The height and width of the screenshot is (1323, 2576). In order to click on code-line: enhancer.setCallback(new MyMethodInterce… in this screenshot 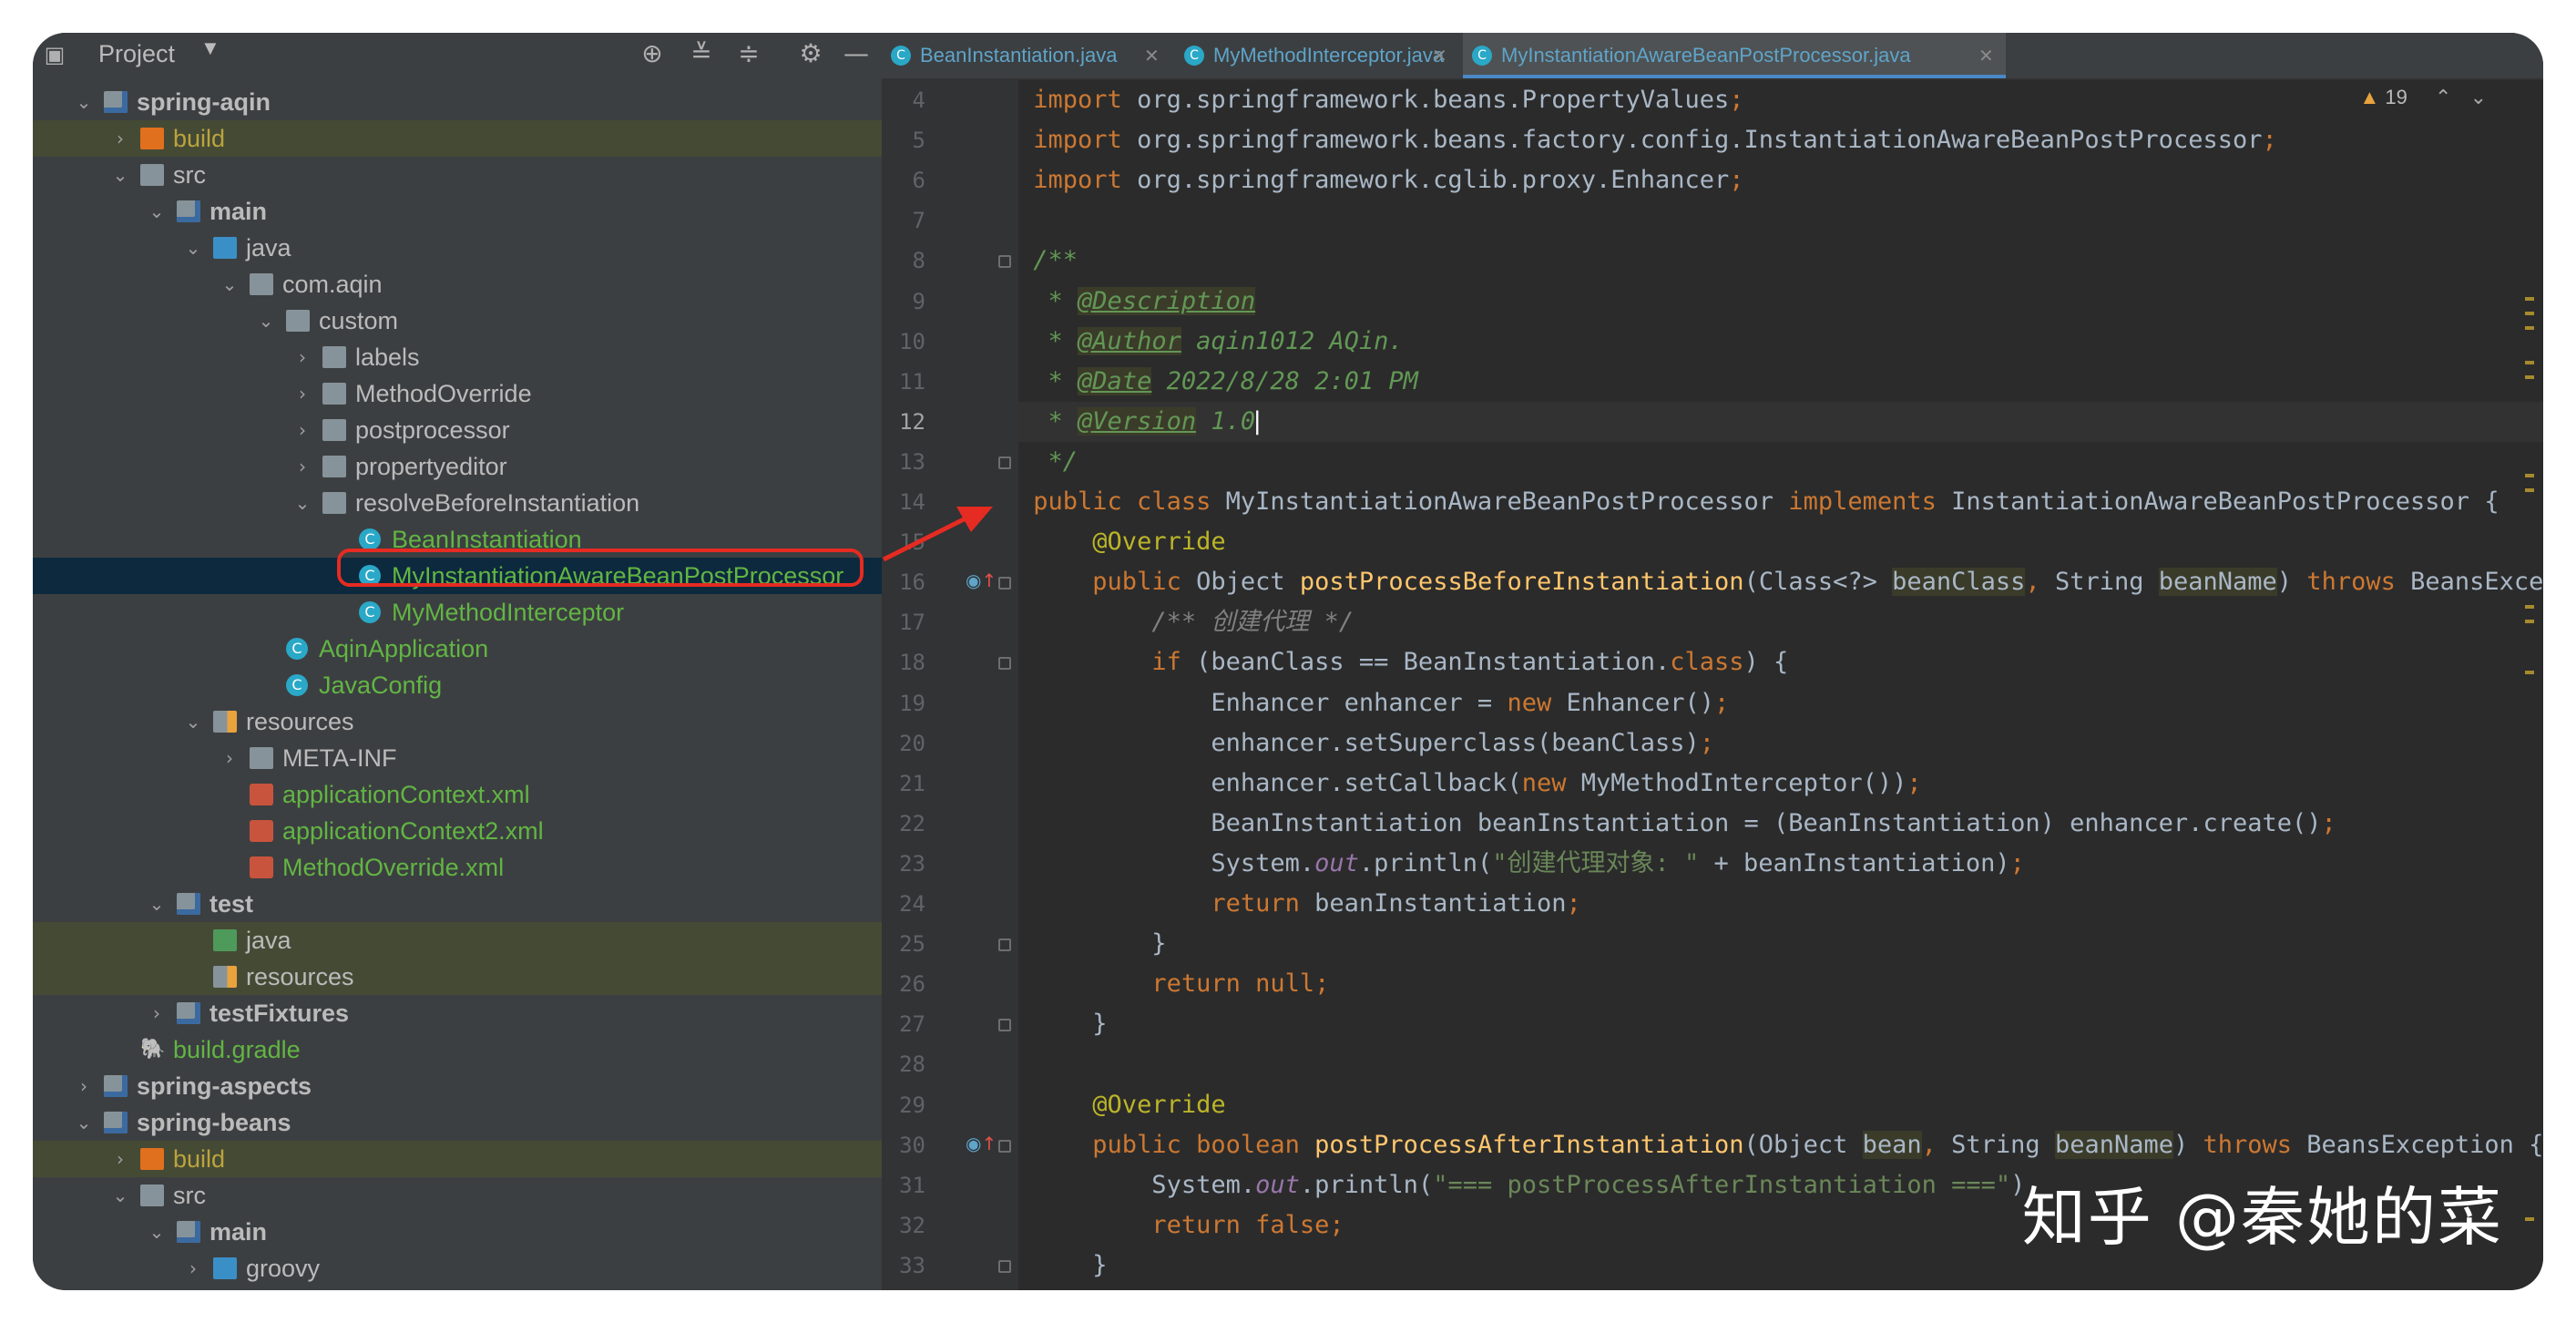, I will do `click(1780, 784)`.